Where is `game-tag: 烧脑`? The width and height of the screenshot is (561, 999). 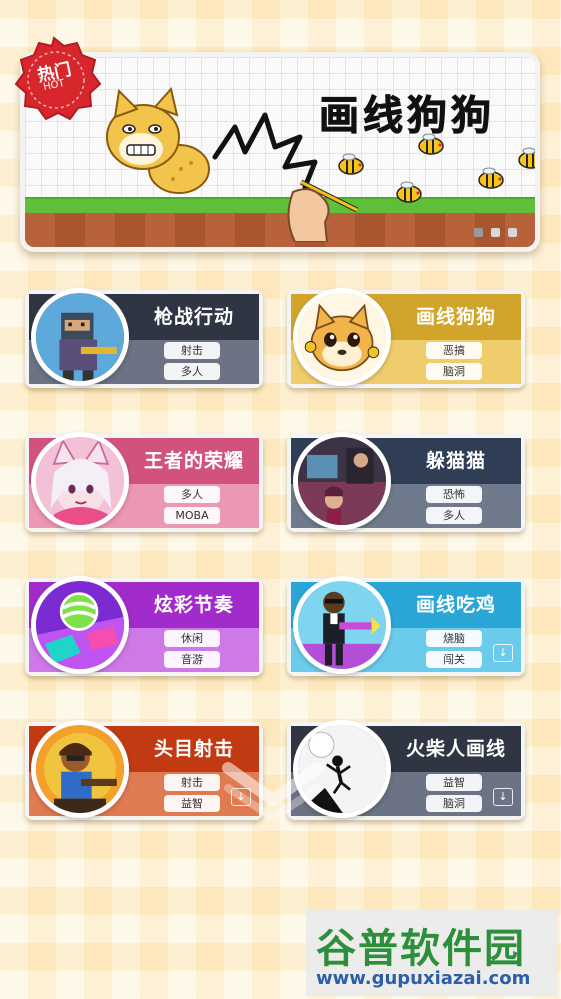 game-tag: 烧脑 is located at coordinates (454, 638).